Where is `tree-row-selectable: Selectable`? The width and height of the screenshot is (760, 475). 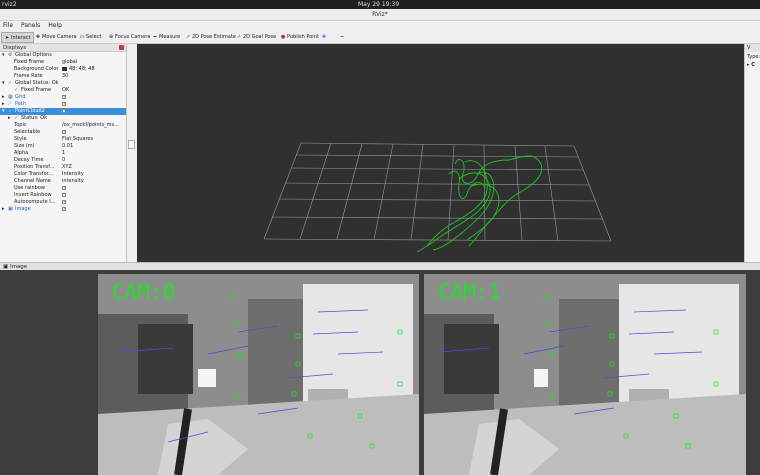
tree-row-selectable: Selectable is located at coordinates (63, 132).